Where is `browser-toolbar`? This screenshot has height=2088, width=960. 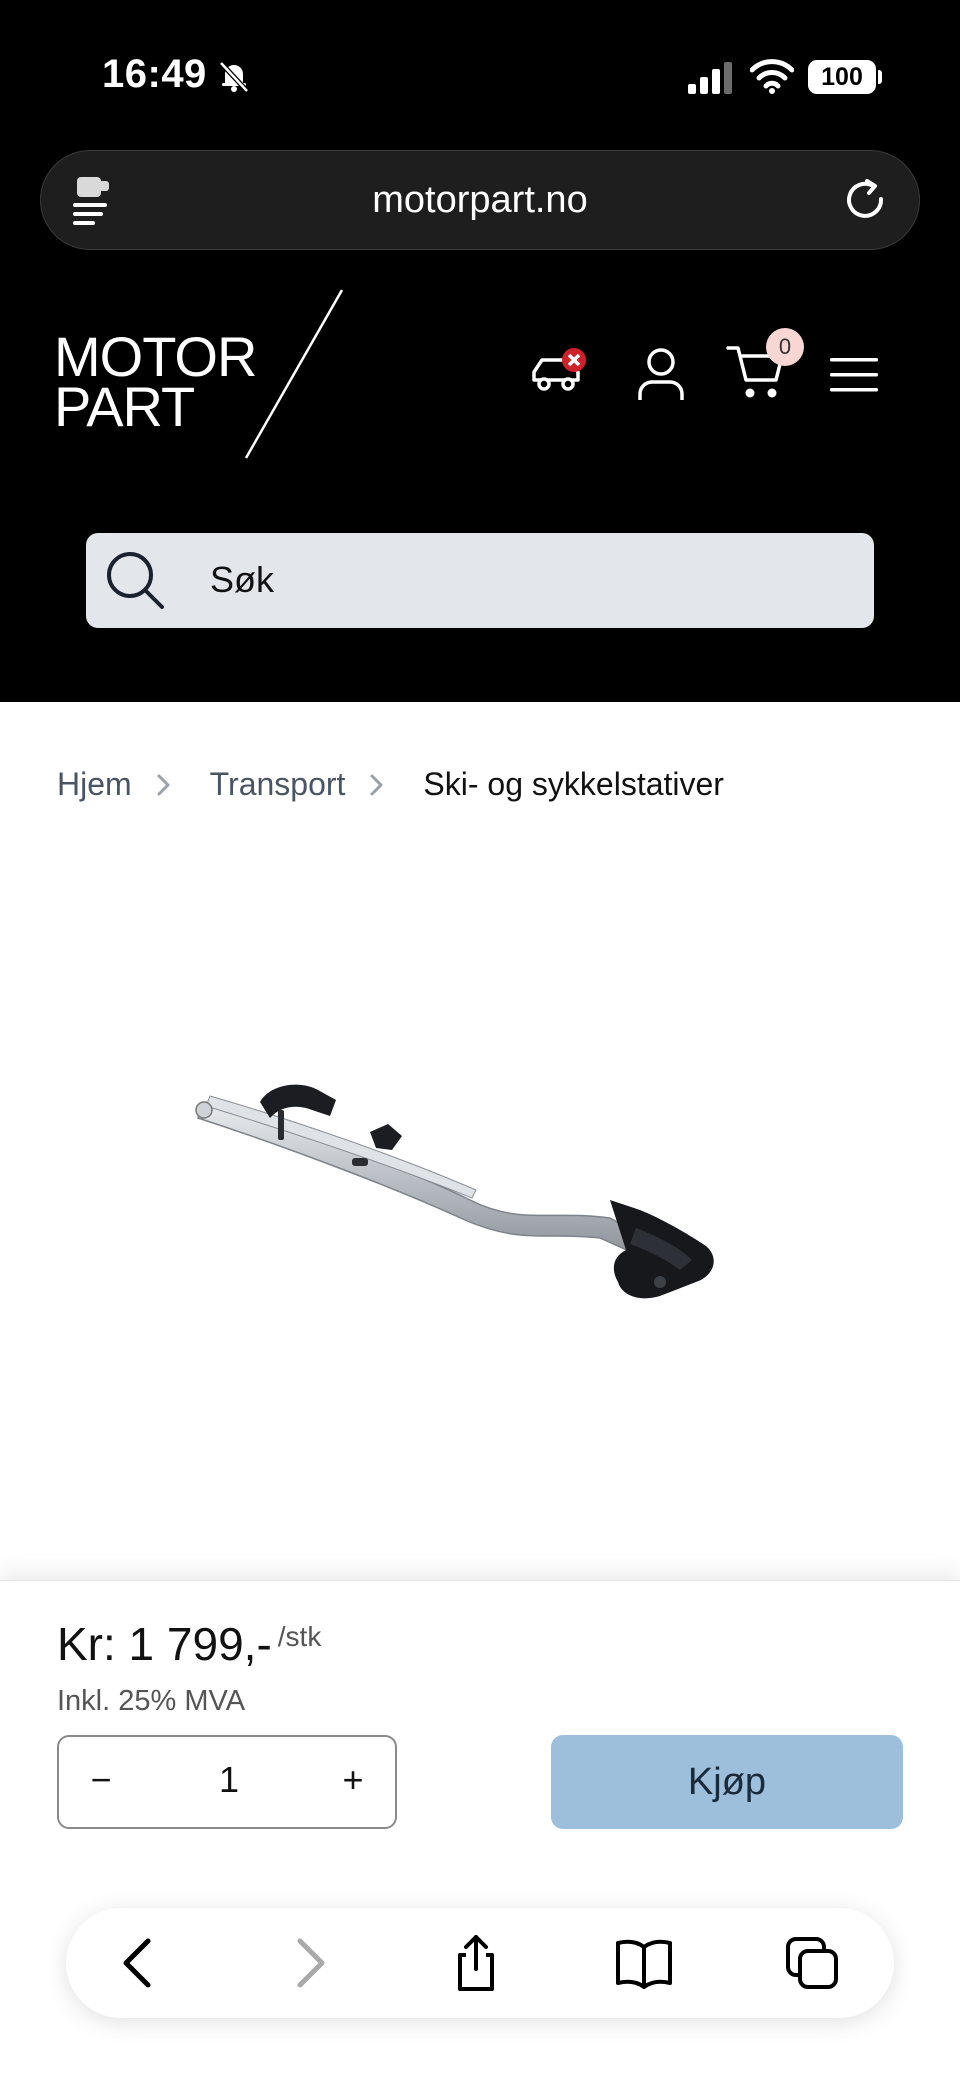
browser-toolbar is located at coordinates (480, 1963).